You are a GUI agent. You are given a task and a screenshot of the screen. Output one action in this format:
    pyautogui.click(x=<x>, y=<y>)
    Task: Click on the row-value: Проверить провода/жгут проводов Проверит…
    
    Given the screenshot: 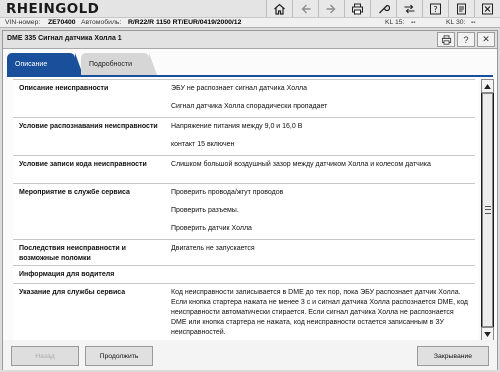 What is the action you would take?
    pyautogui.click(x=321, y=215)
    